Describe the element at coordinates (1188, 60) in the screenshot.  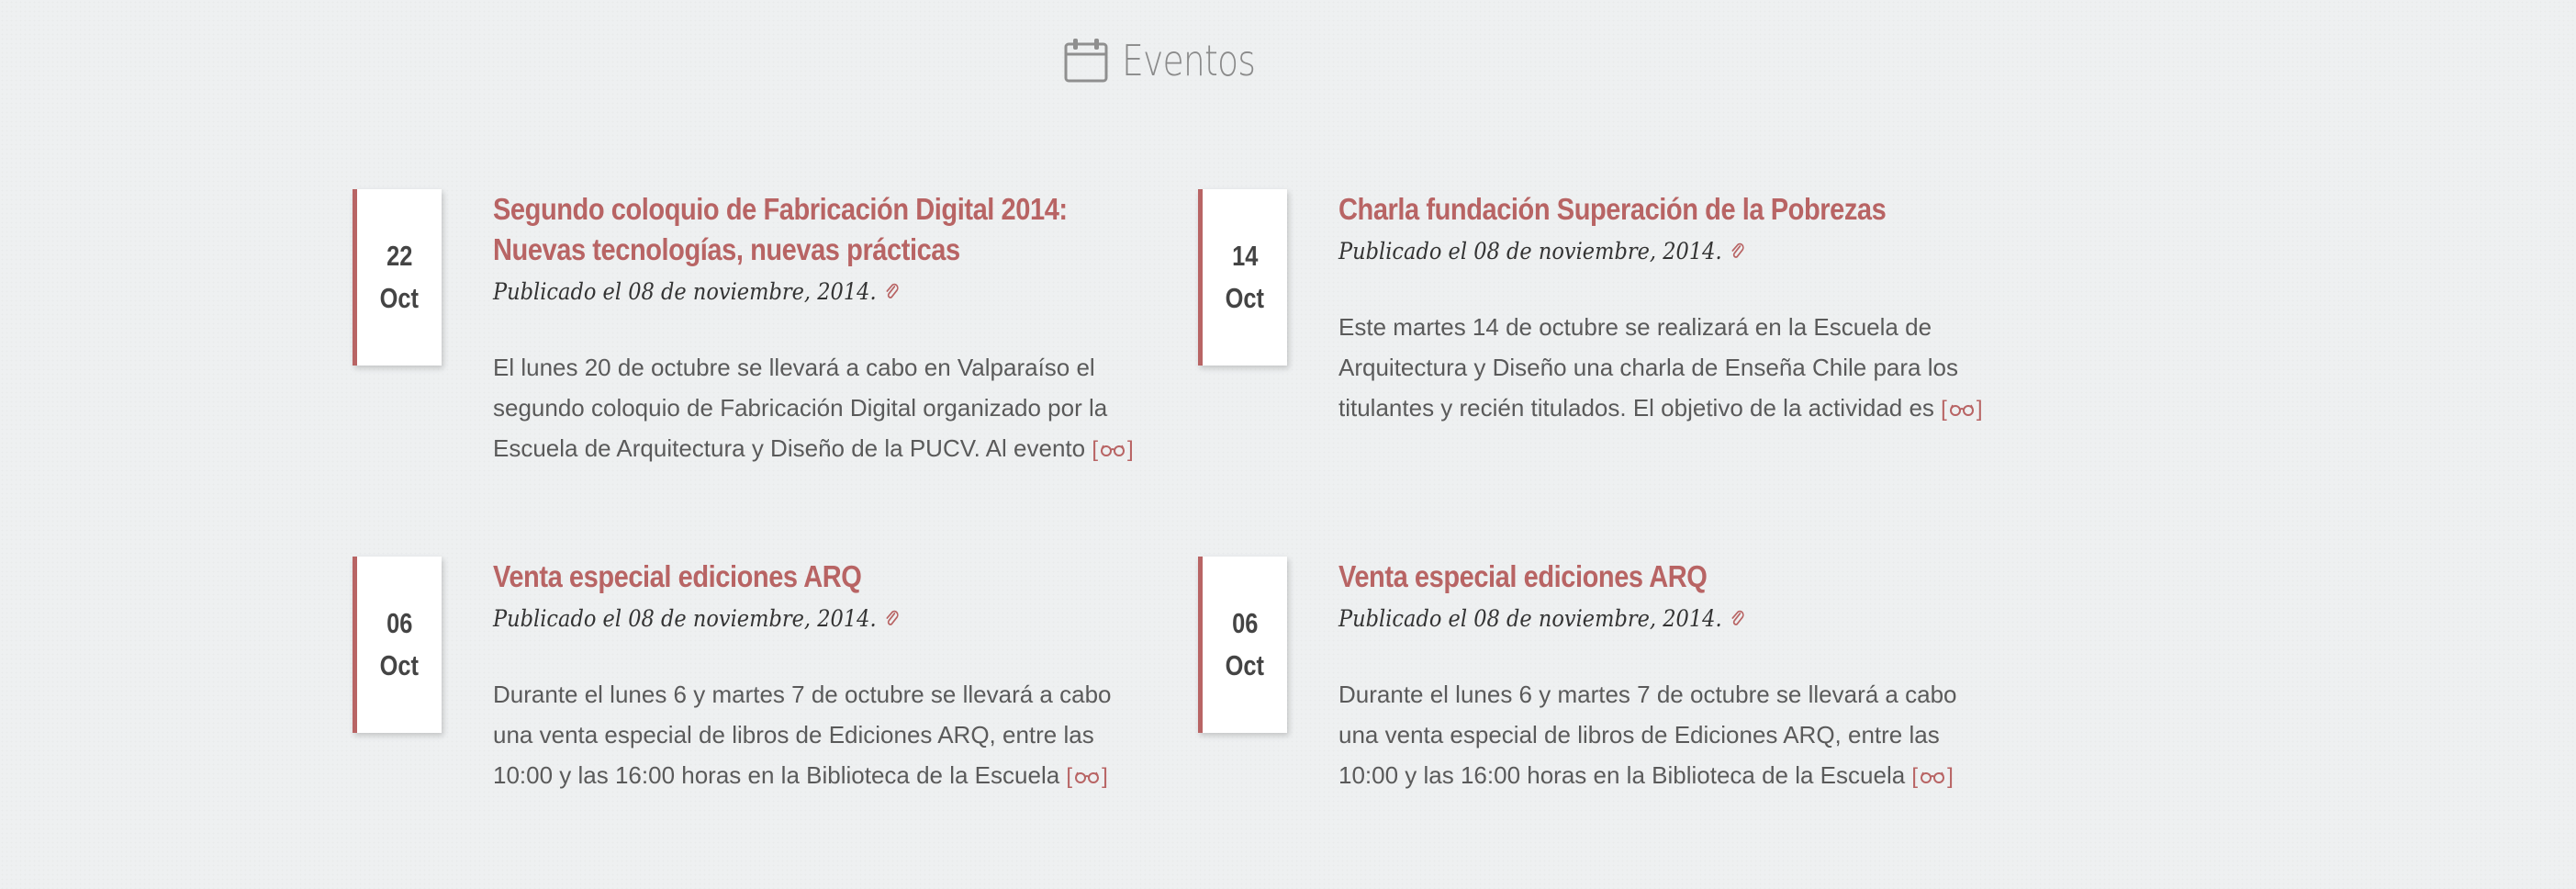
I see `section-title: Eventos` at that location.